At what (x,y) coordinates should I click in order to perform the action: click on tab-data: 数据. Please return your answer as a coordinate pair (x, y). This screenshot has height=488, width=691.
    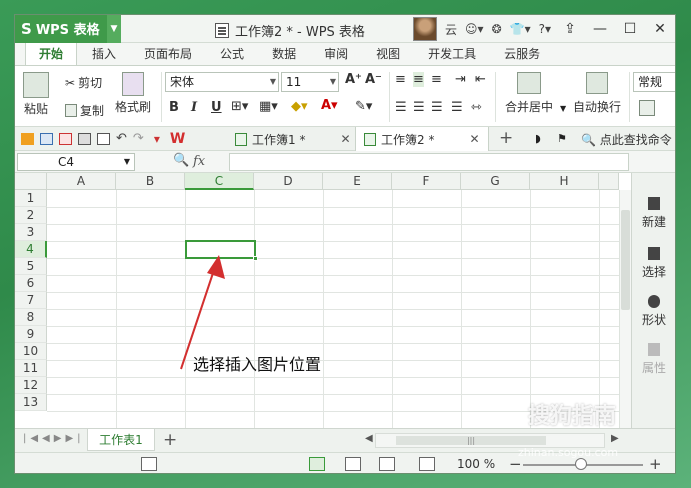
    Looking at the image, I should click on (284, 53).